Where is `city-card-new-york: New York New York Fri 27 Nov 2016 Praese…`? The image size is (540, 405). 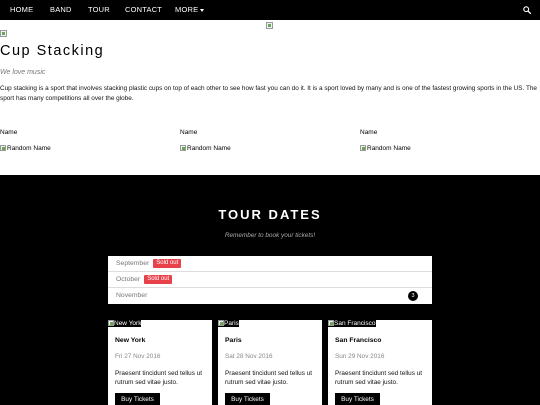
city-card-new-york: New York New York Fri 27 Nov 2016 Praese… is located at coordinates (160, 362).